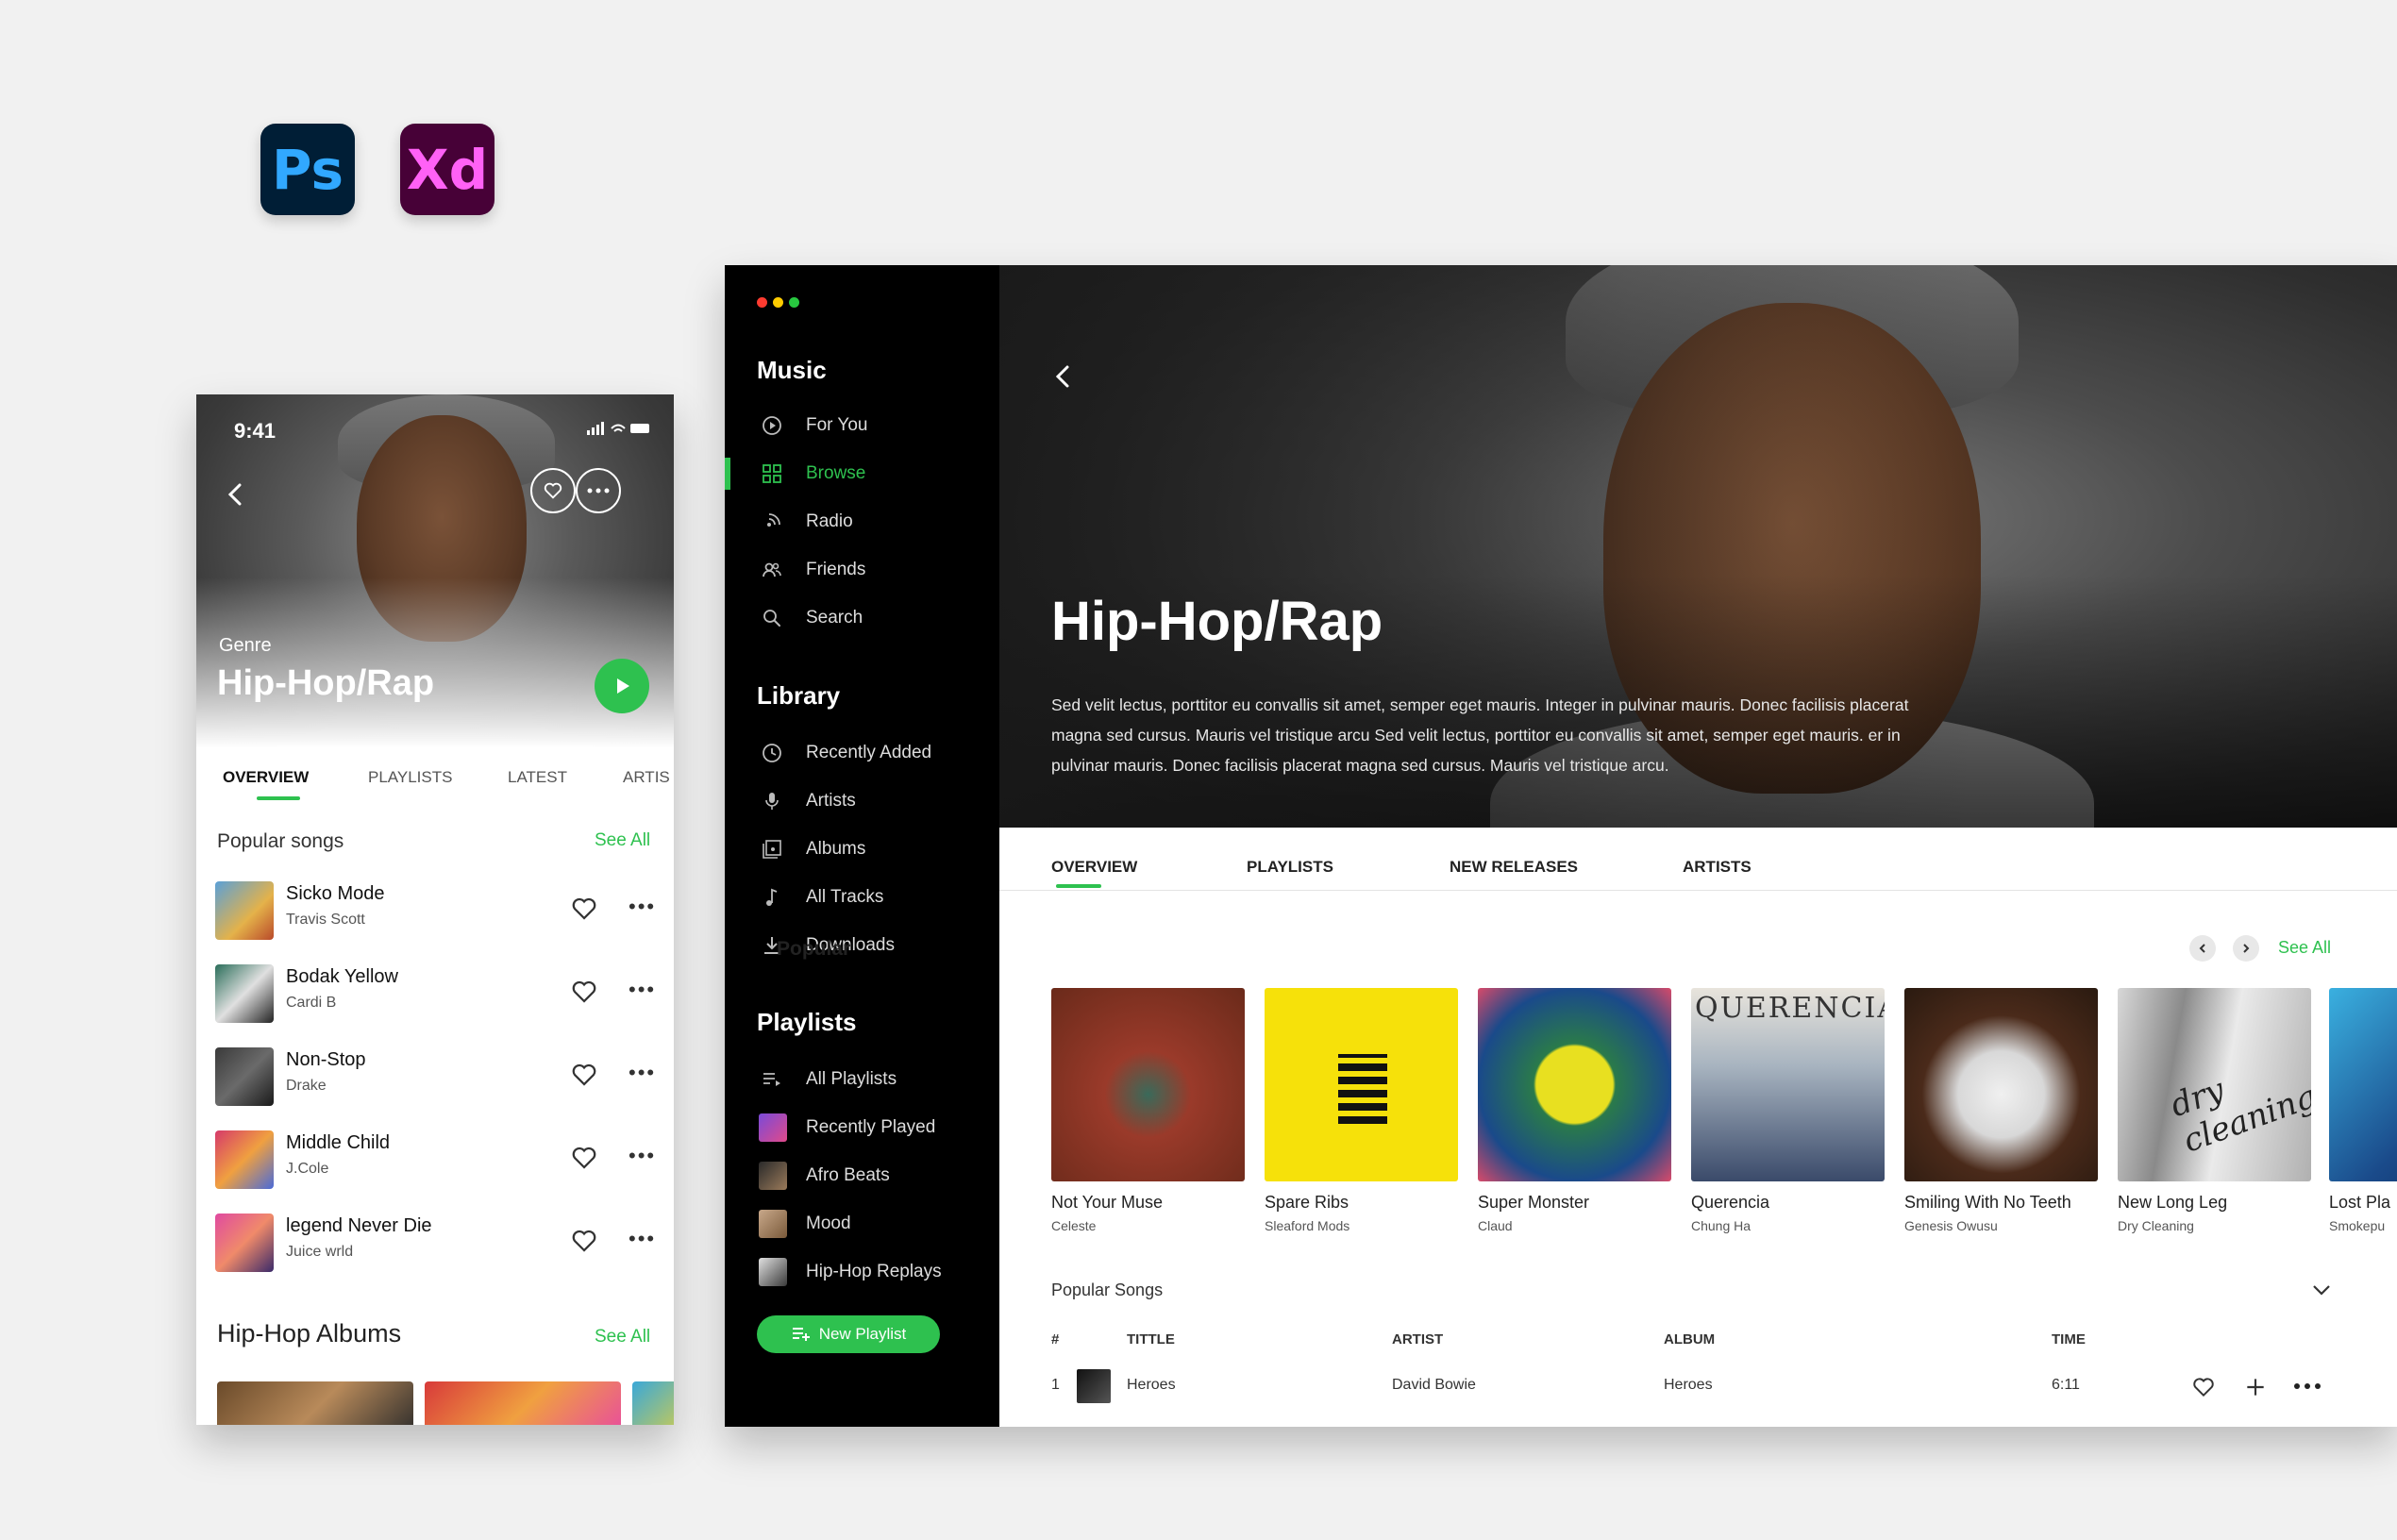 The height and width of the screenshot is (1540, 2397). Describe the element at coordinates (2307, 1386) in the screenshot. I see `more-icon` at that location.